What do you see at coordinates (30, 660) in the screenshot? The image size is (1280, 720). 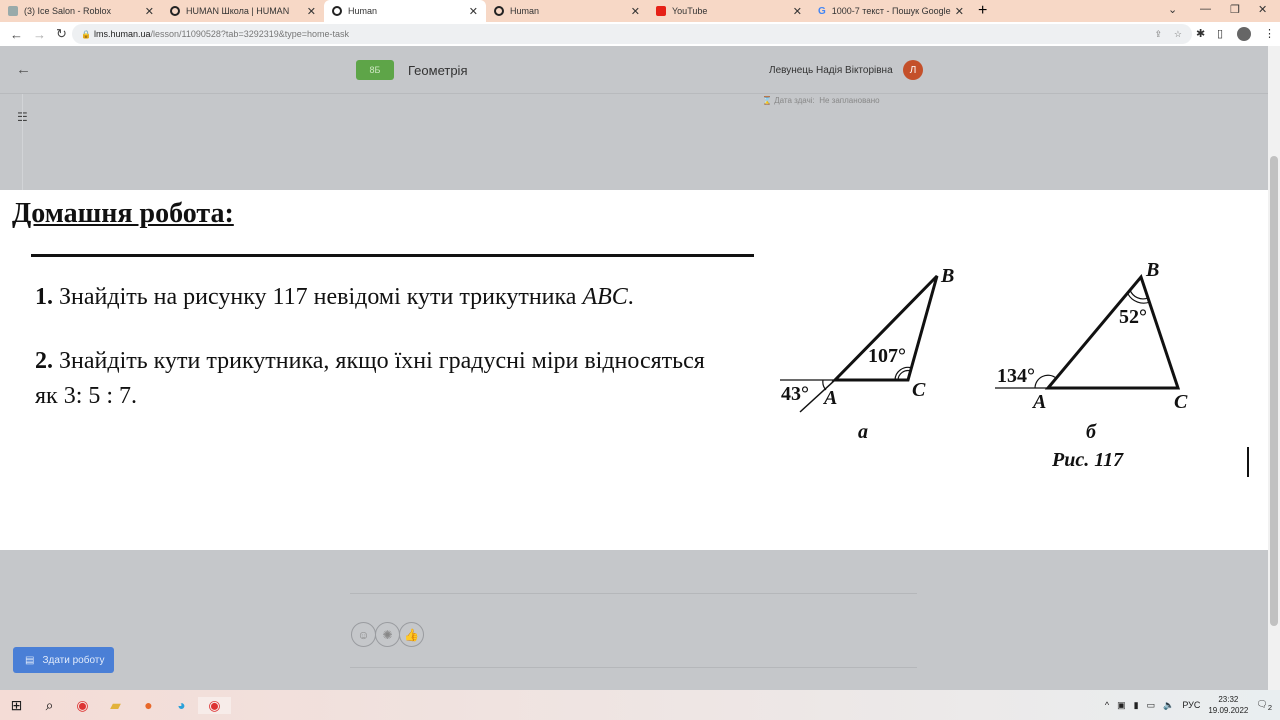 I see `document-icon: ▤` at bounding box center [30, 660].